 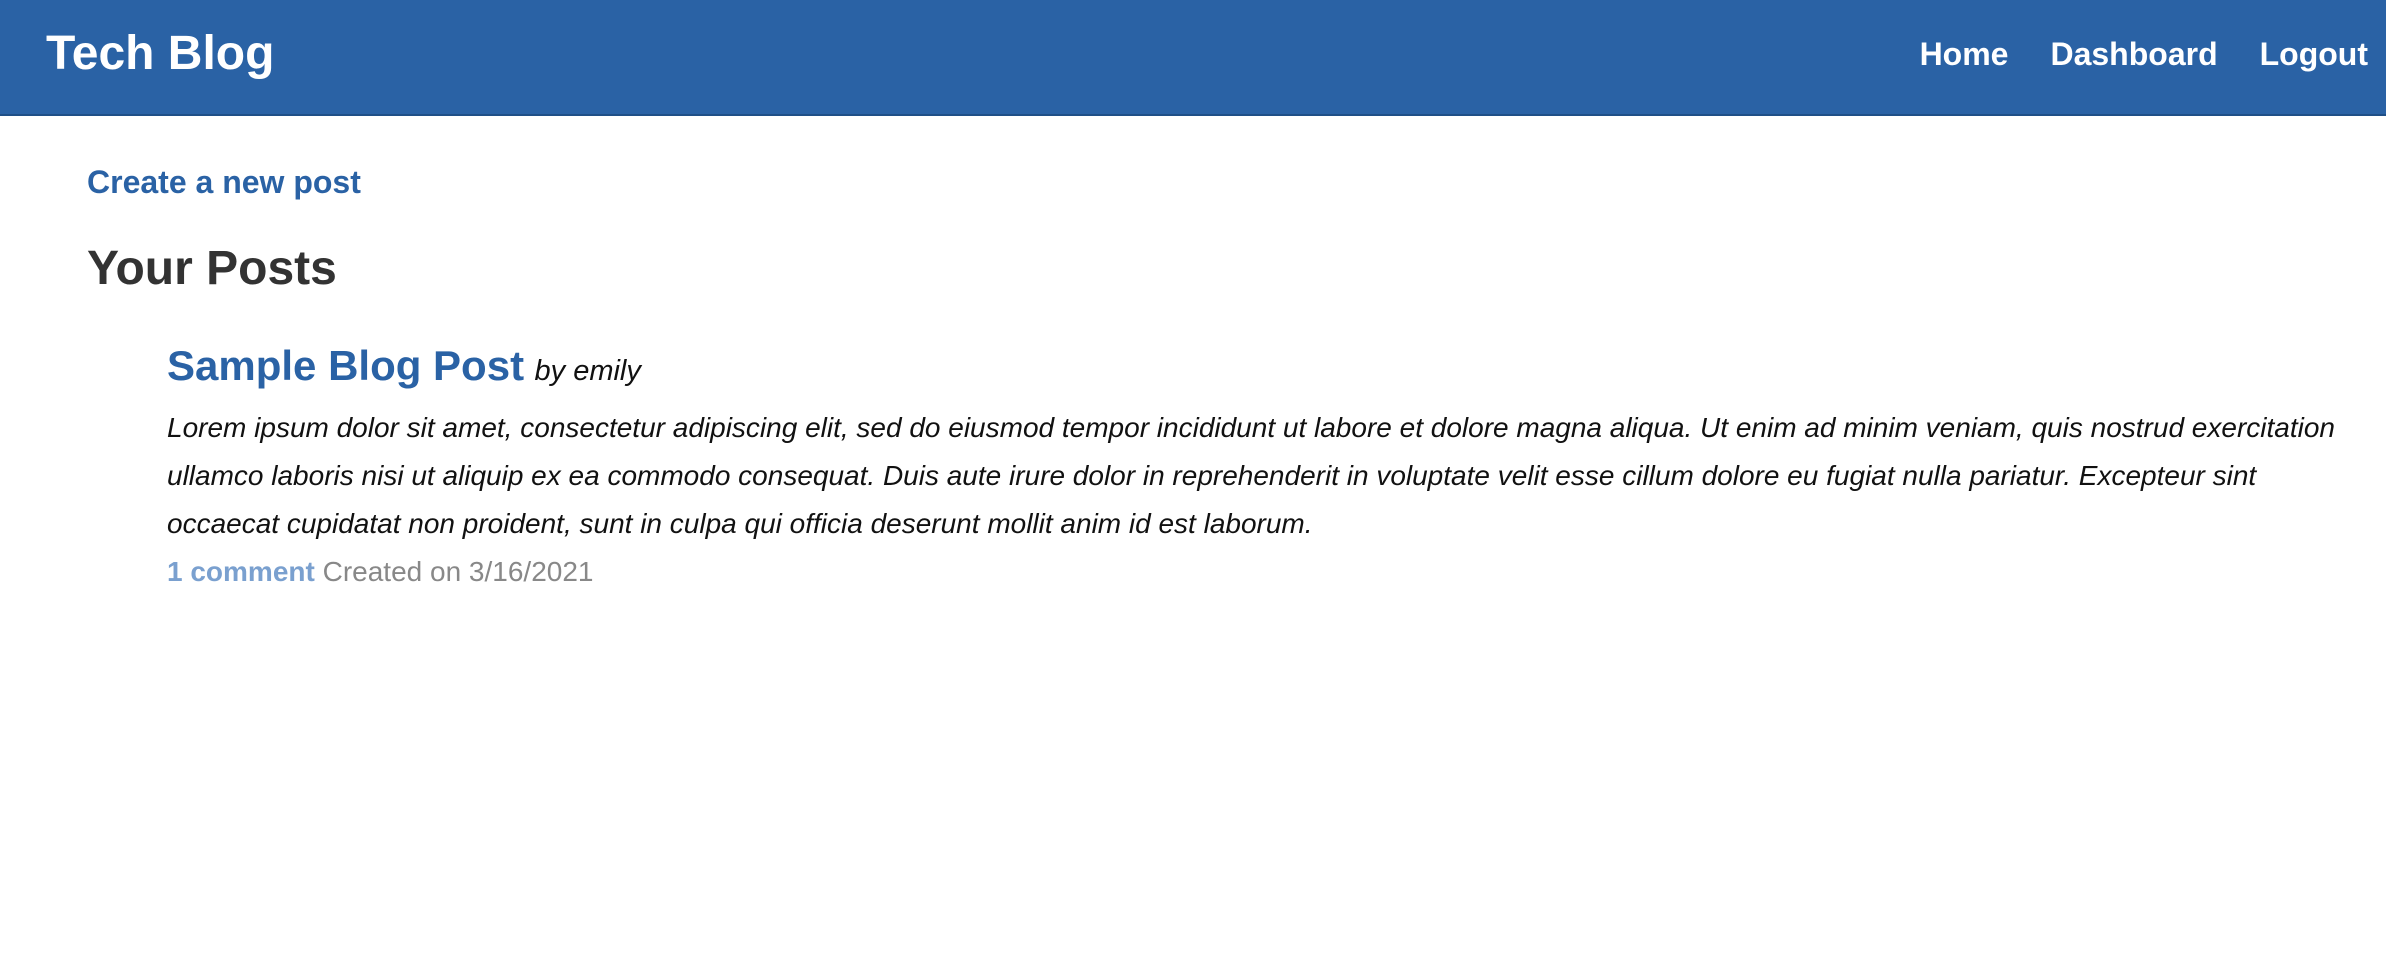 I want to click on main-nav: Home Dashboard Logout, so click(x=2144, y=54).